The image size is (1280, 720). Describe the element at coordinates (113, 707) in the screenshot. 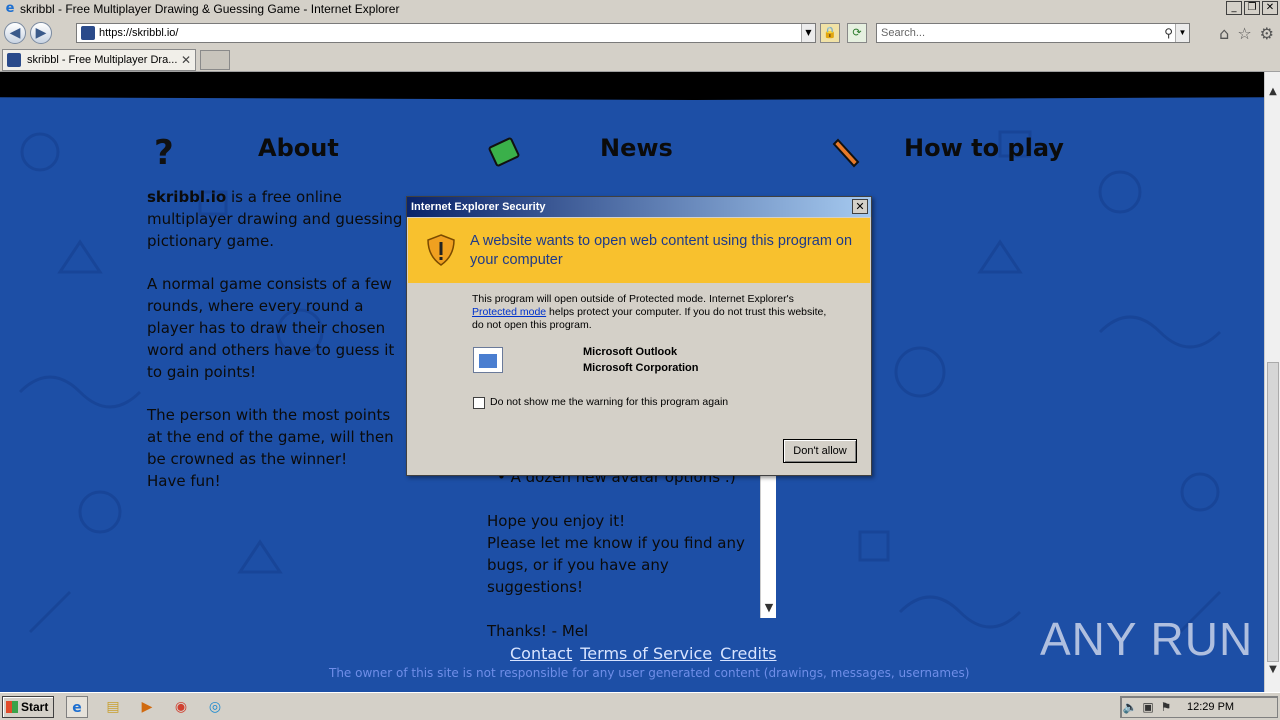

I see `explorer-folder-icon: ▤` at that location.